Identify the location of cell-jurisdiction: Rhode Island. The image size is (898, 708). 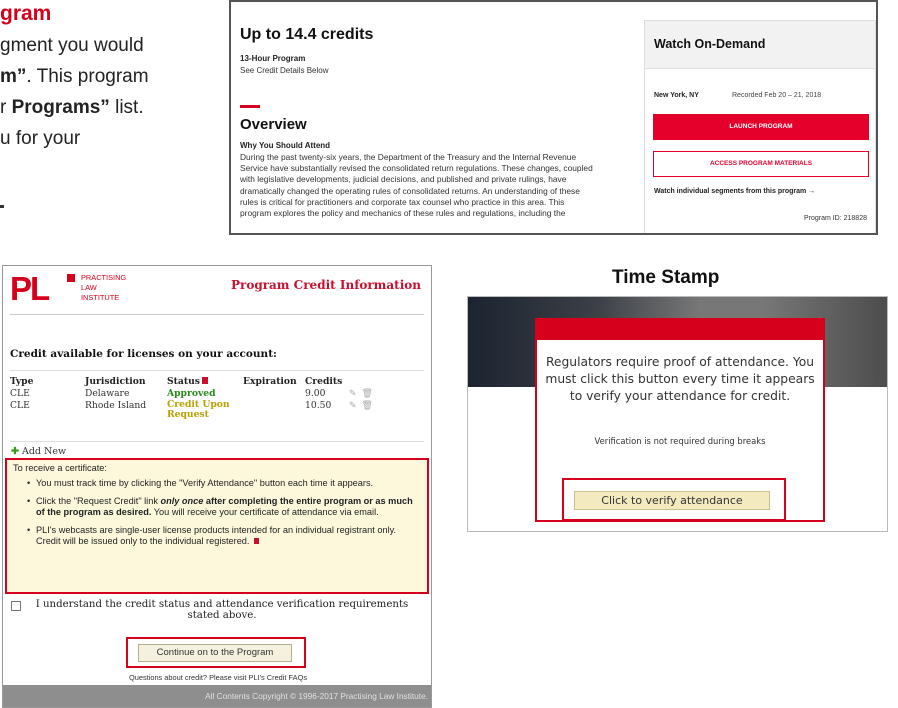
(116, 405).